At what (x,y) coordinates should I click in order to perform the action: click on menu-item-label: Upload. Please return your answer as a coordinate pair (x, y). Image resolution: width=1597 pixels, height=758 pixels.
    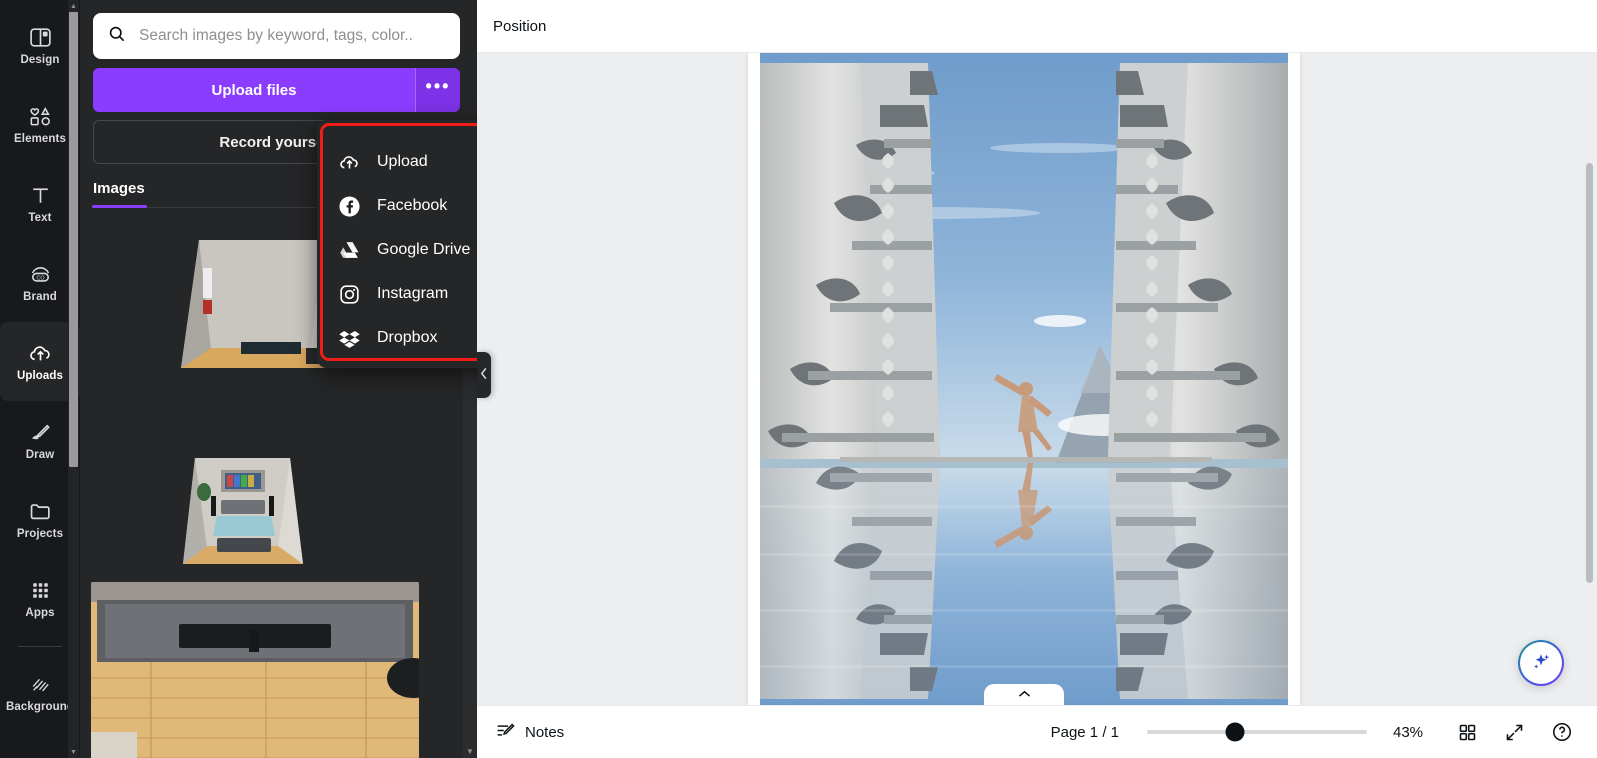
    Looking at the image, I should click on (402, 161).